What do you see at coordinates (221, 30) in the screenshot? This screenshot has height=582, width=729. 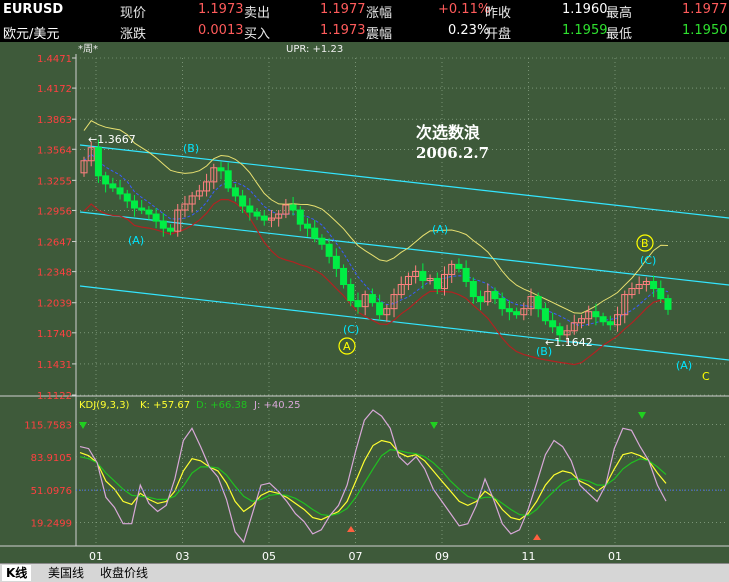 I see `quote-value: 0.0013` at bounding box center [221, 30].